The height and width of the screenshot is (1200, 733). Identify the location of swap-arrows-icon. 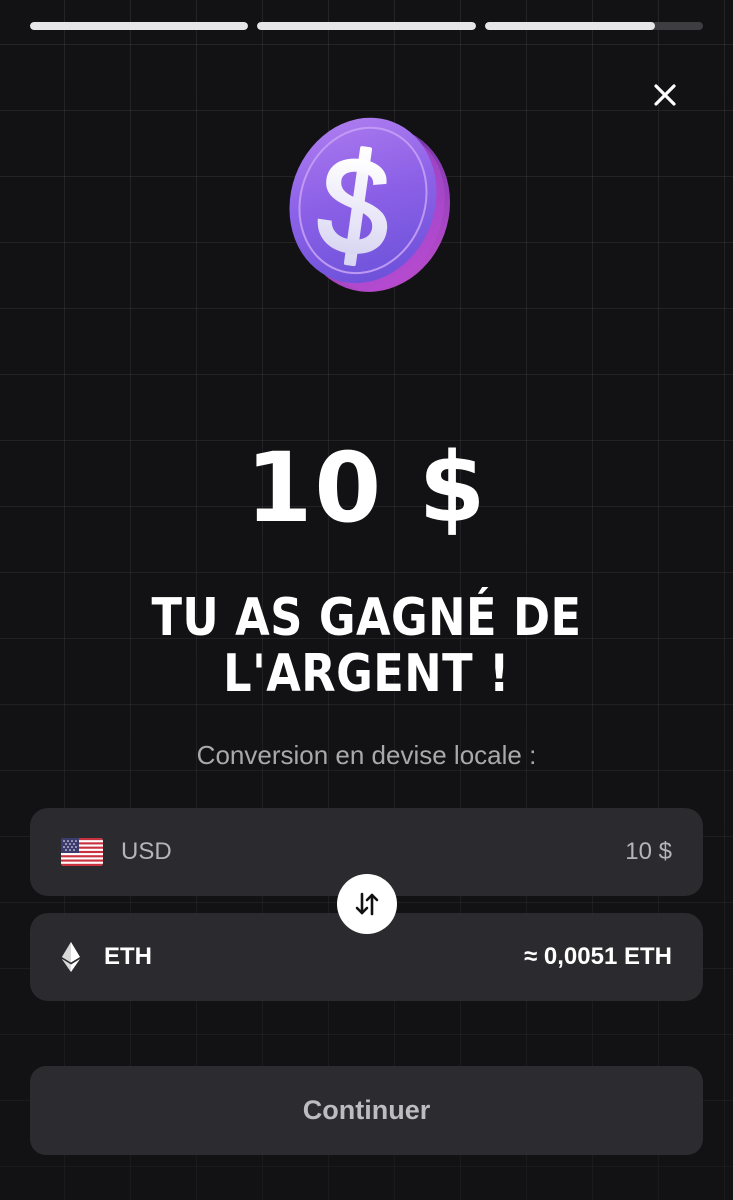
(367, 904).